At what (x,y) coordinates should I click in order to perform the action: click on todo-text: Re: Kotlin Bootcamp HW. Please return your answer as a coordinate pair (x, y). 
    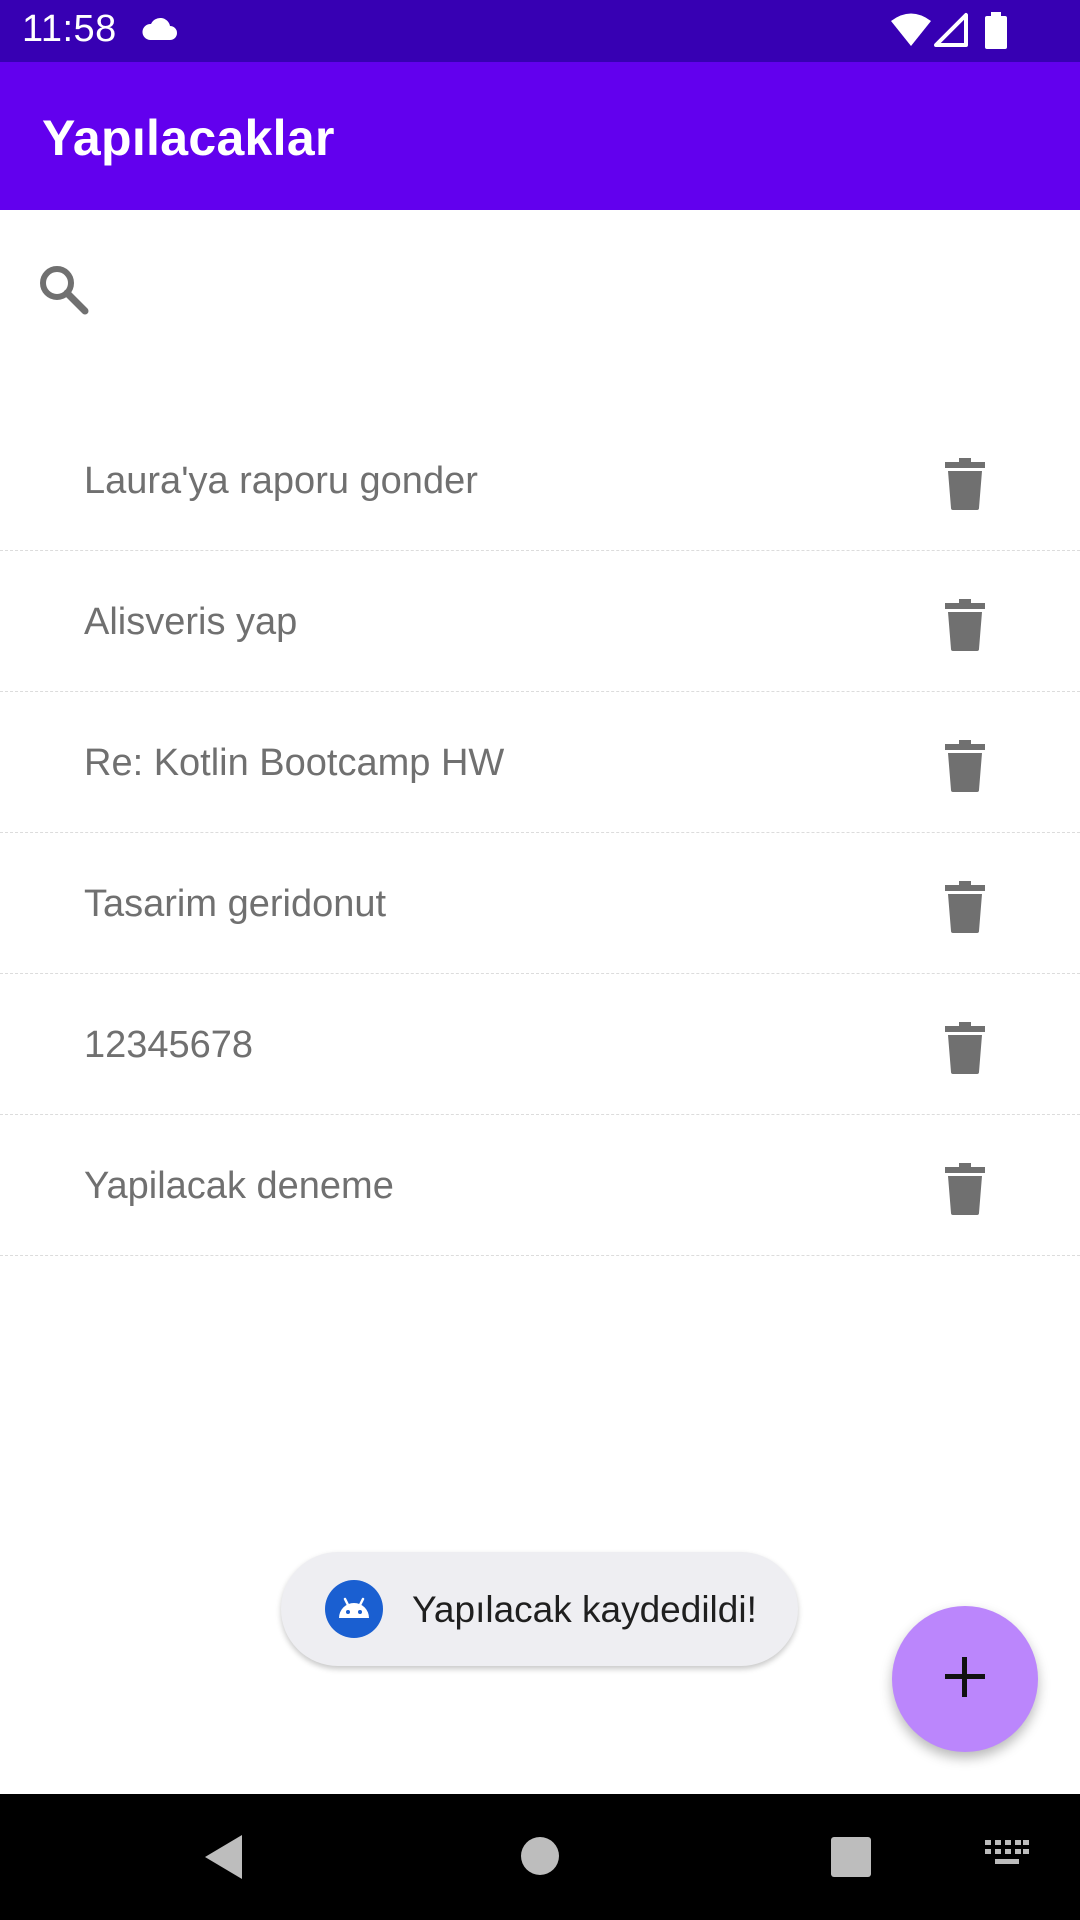
    Looking at the image, I should click on (294, 763).